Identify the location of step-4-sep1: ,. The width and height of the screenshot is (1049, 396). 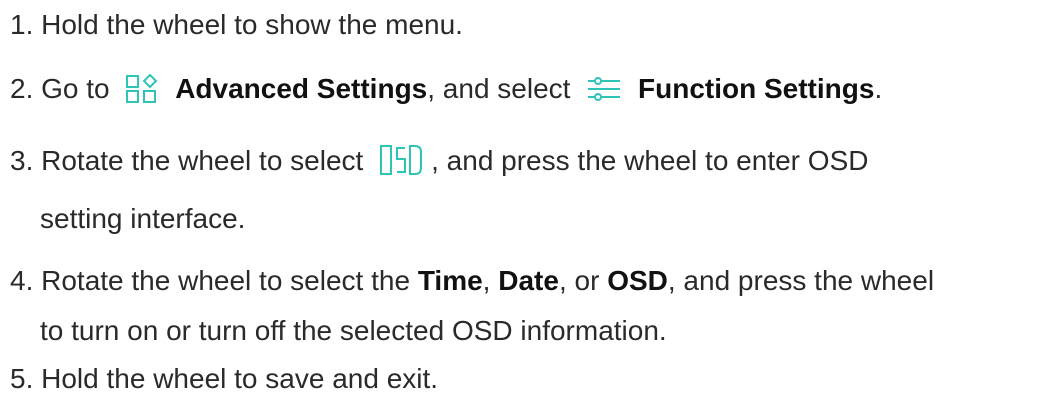
(486, 280).